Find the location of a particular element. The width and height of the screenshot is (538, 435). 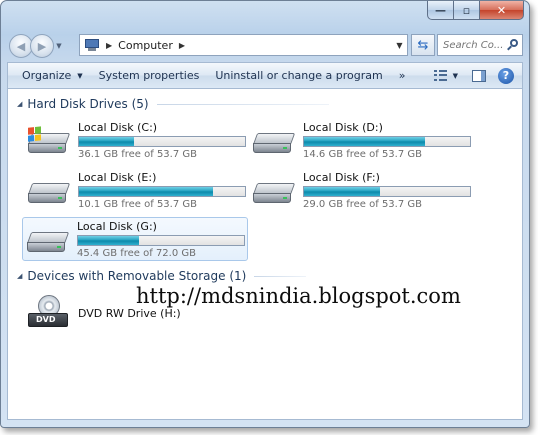

drive-c: Local Disk (C:) 36.1 GB free of 53.7 GB is located at coordinates (137, 141).